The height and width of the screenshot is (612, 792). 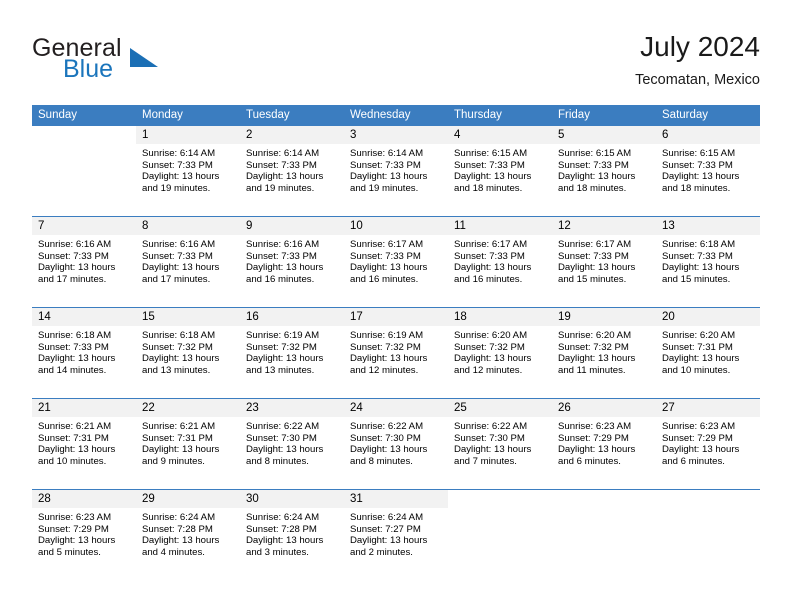 What do you see at coordinates (491, 244) in the screenshot?
I see `sunrise-text: Sunrise: 6:17 AM` at bounding box center [491, 244].